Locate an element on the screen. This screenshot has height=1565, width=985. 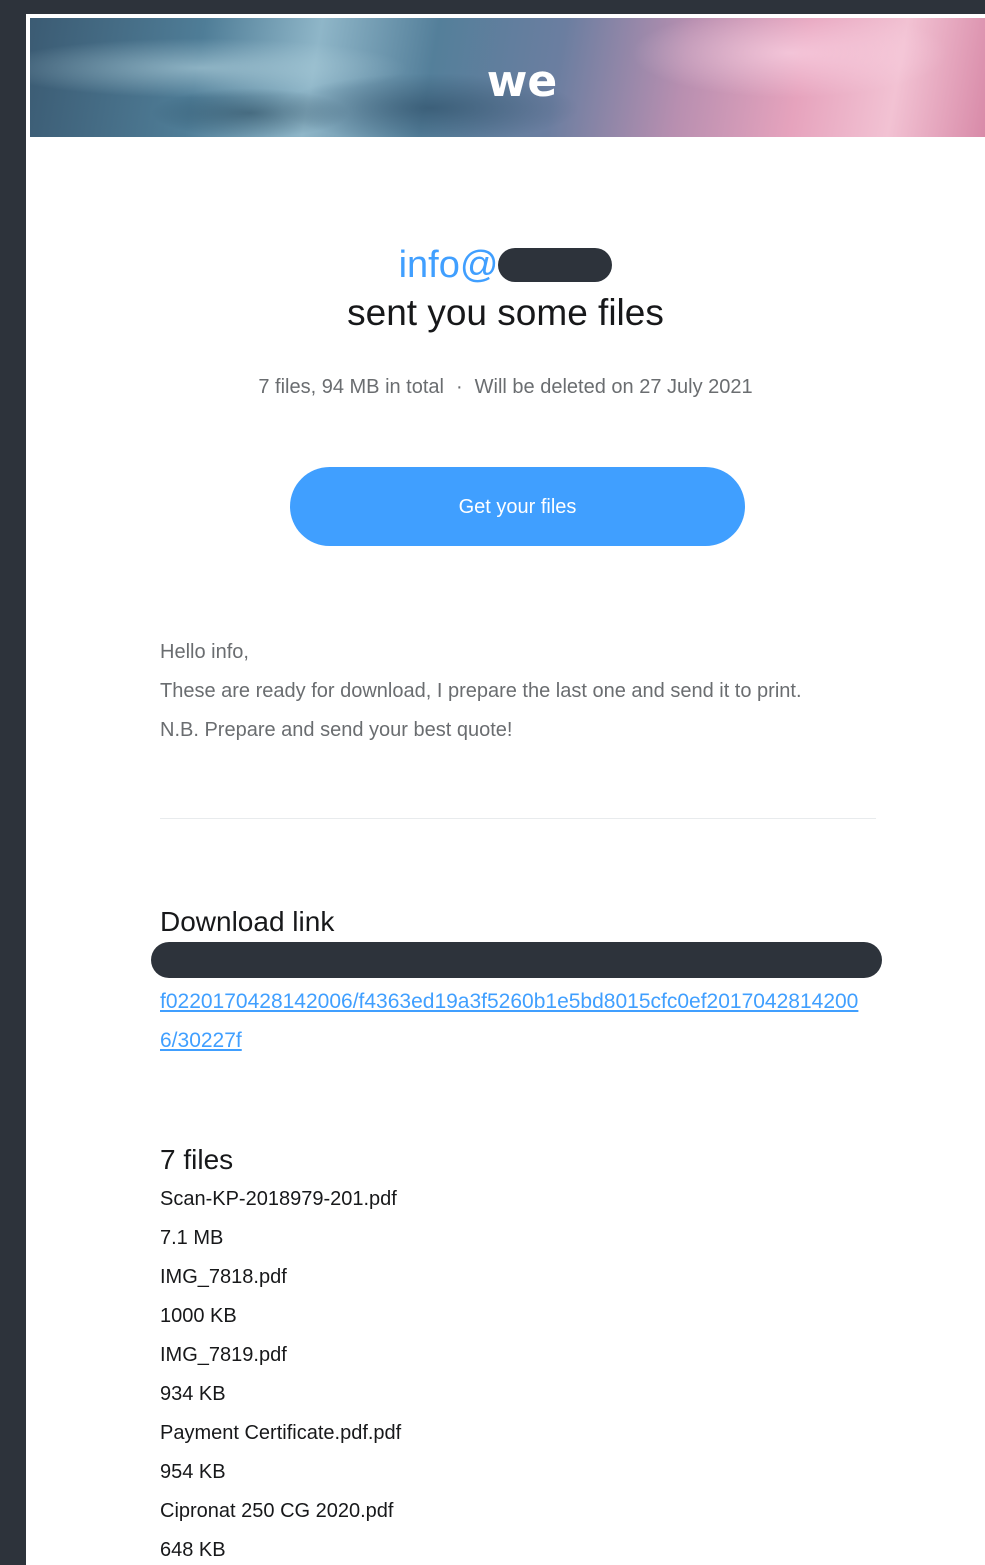
file-size: 7.1 MB is located at coordinates (192, 1238).